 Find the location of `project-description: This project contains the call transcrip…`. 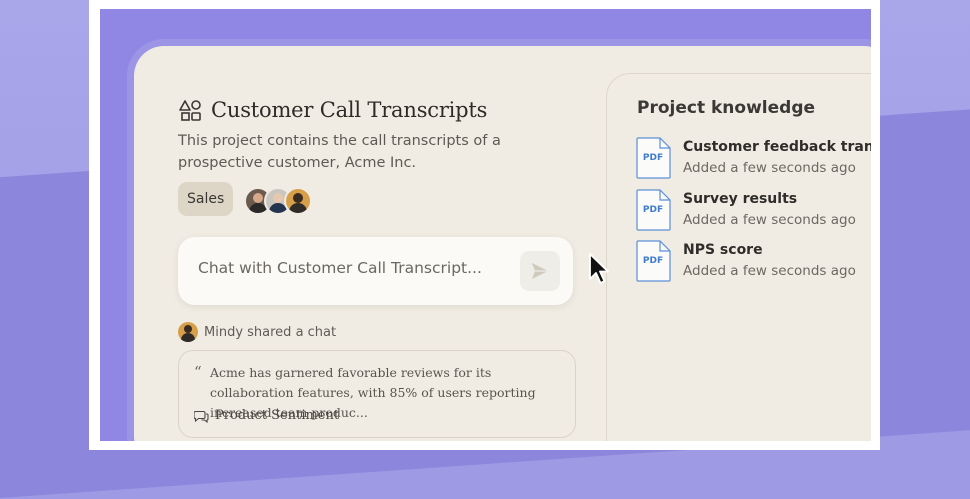

project-description: This project contains the call transcrip… is located at coordinates (339, 152).